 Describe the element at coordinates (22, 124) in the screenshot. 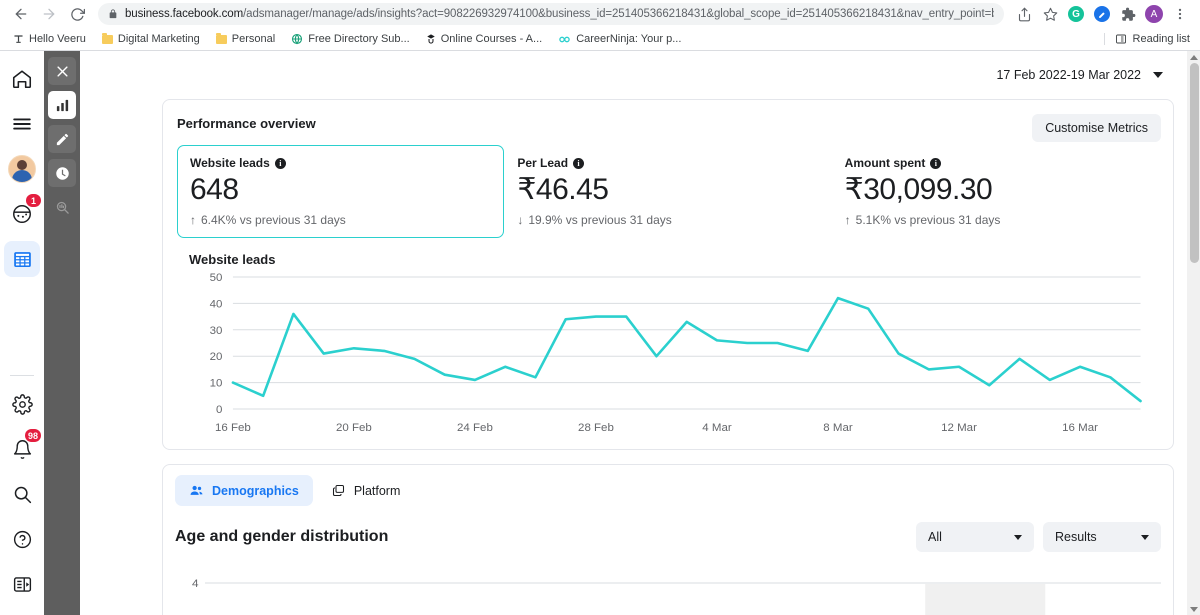

I see `sidebar-item-menu` at that location.